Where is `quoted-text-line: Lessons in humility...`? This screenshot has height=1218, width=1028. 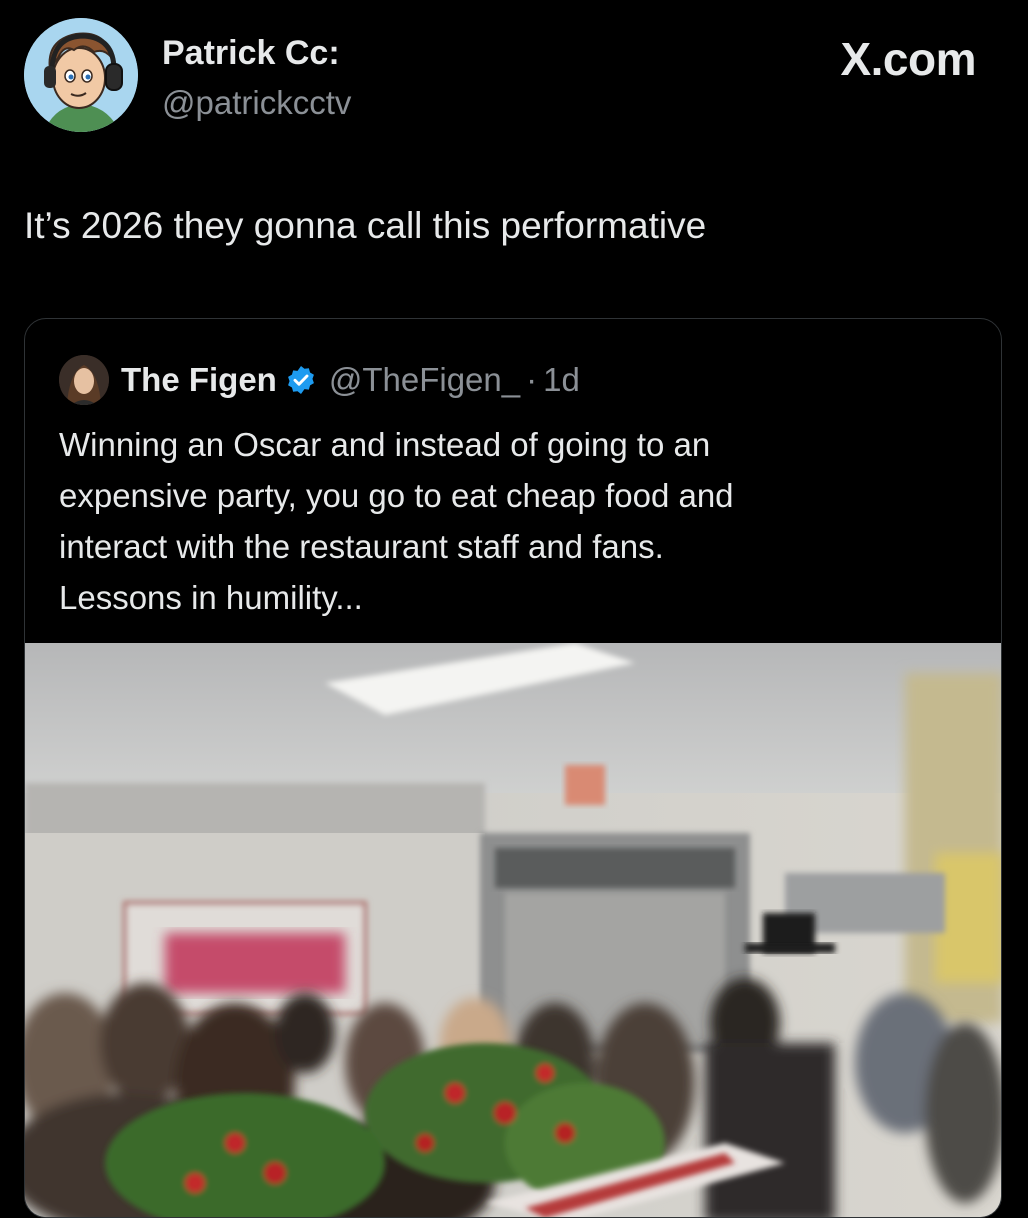 quoted-text-line: Lessons in humility... is located at coordinates (211, 597).